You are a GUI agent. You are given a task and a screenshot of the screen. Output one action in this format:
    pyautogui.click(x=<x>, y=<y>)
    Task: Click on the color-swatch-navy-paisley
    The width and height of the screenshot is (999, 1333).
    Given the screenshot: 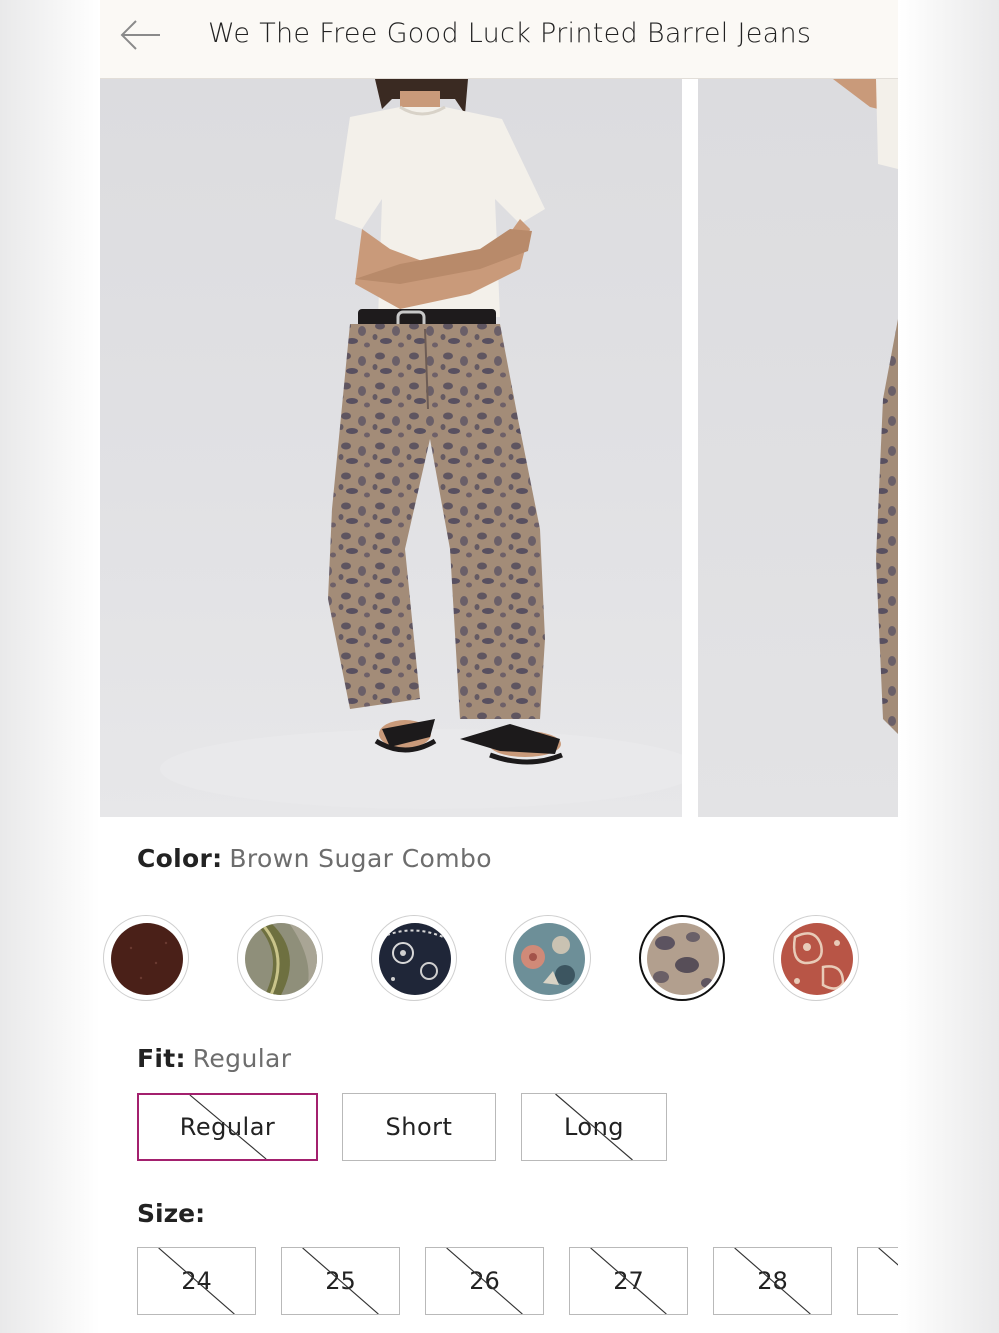 What is the action you would take?
    pyautogui.click(x=414, y=958)
    